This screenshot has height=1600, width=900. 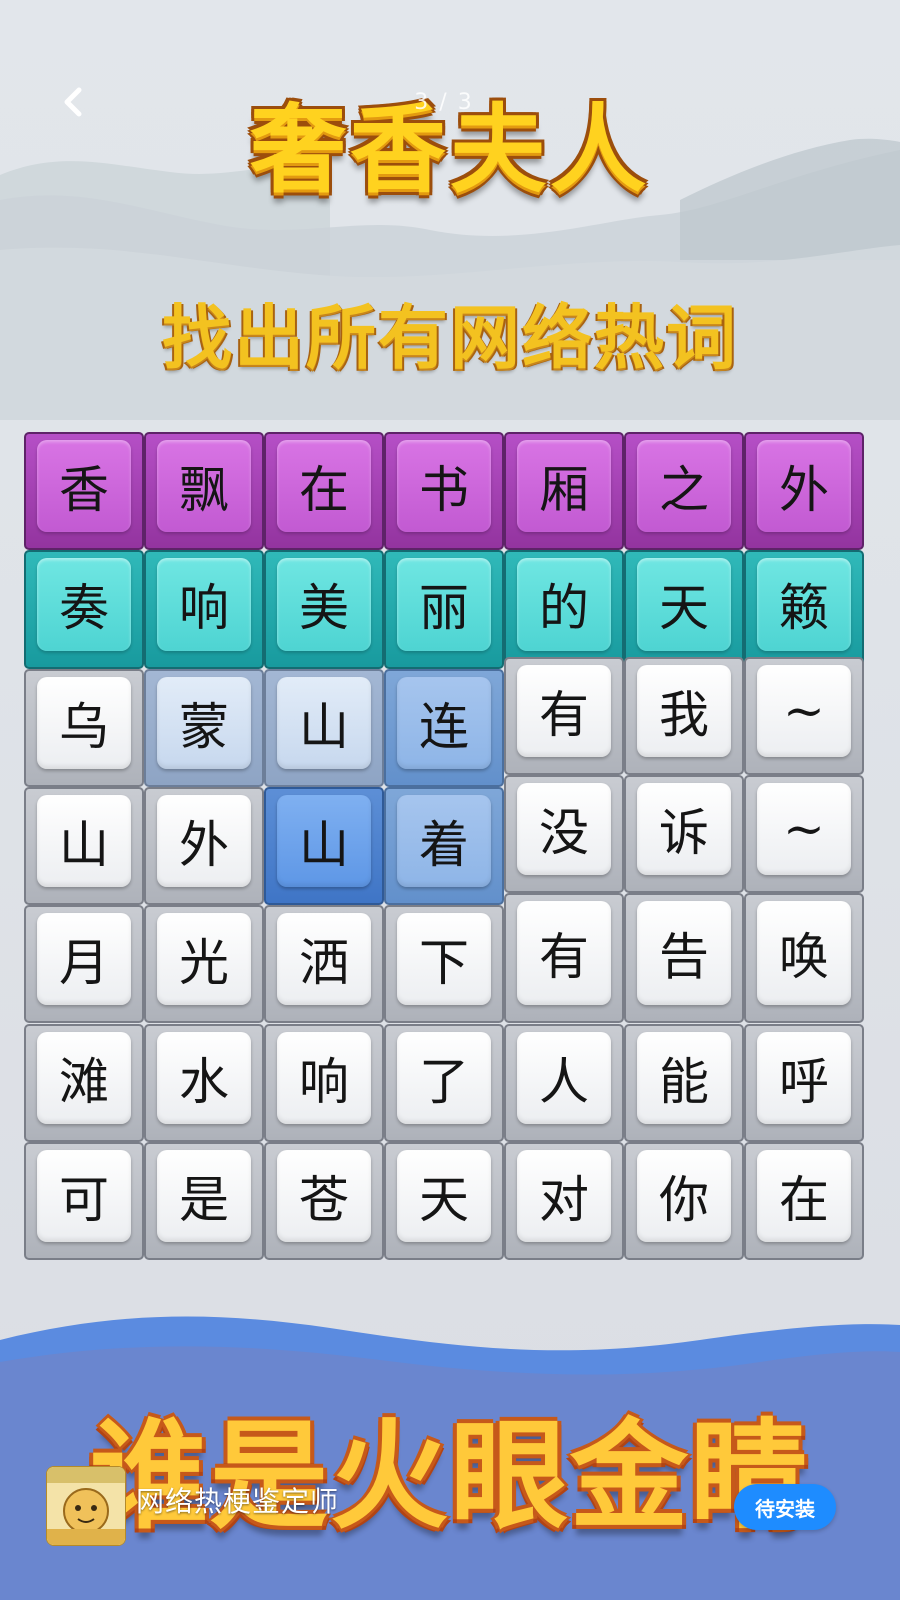 I want to click on grid-tile: 人, so click(x=564, y=1082).